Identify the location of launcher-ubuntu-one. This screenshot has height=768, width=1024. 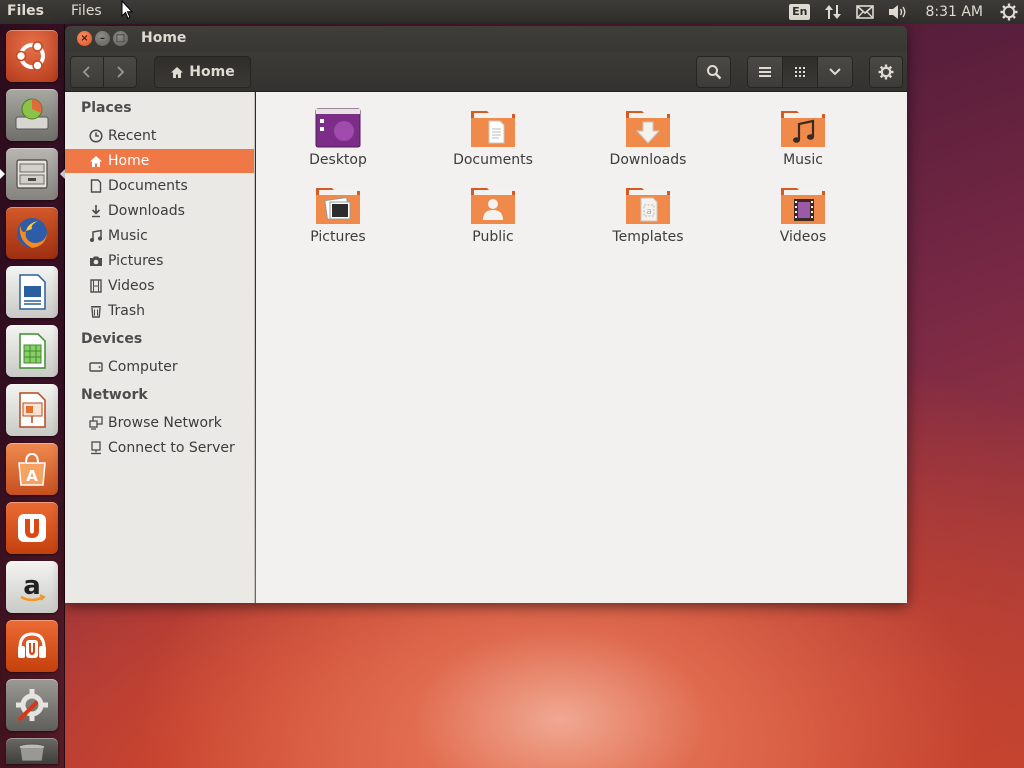
(32, 528).